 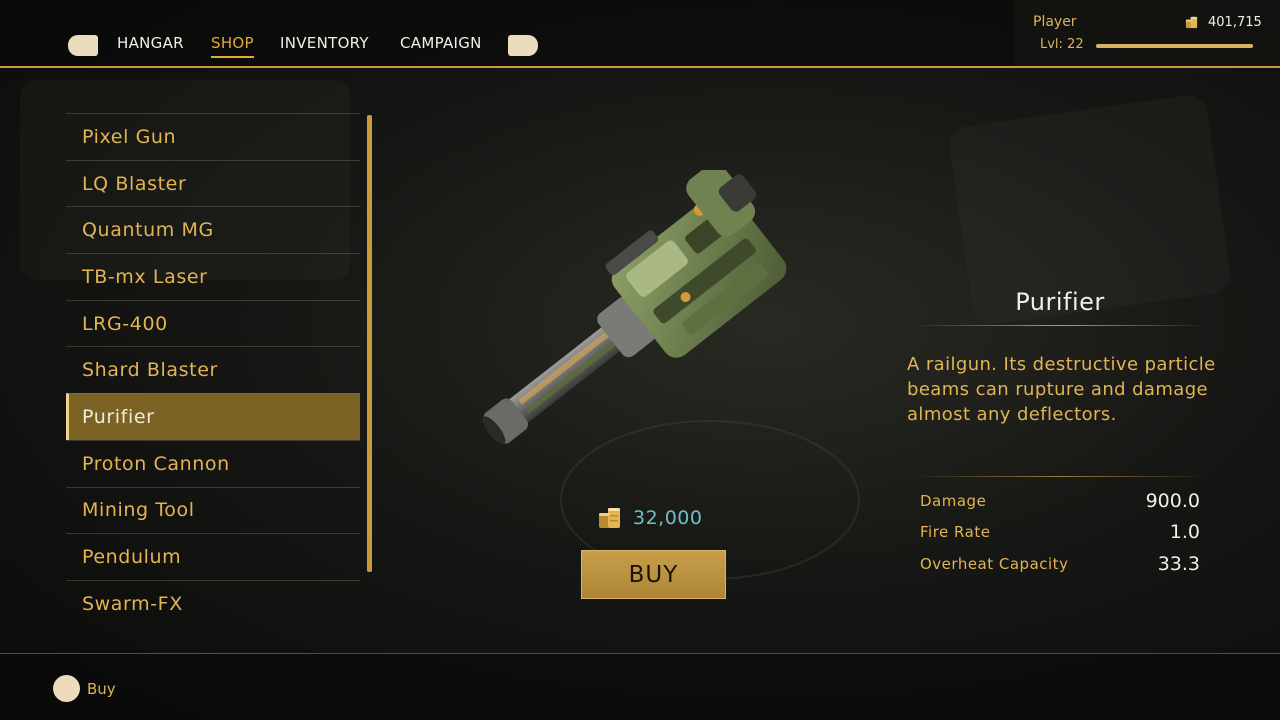 I want to click on xp-bar, so click(x=1174, y=46).